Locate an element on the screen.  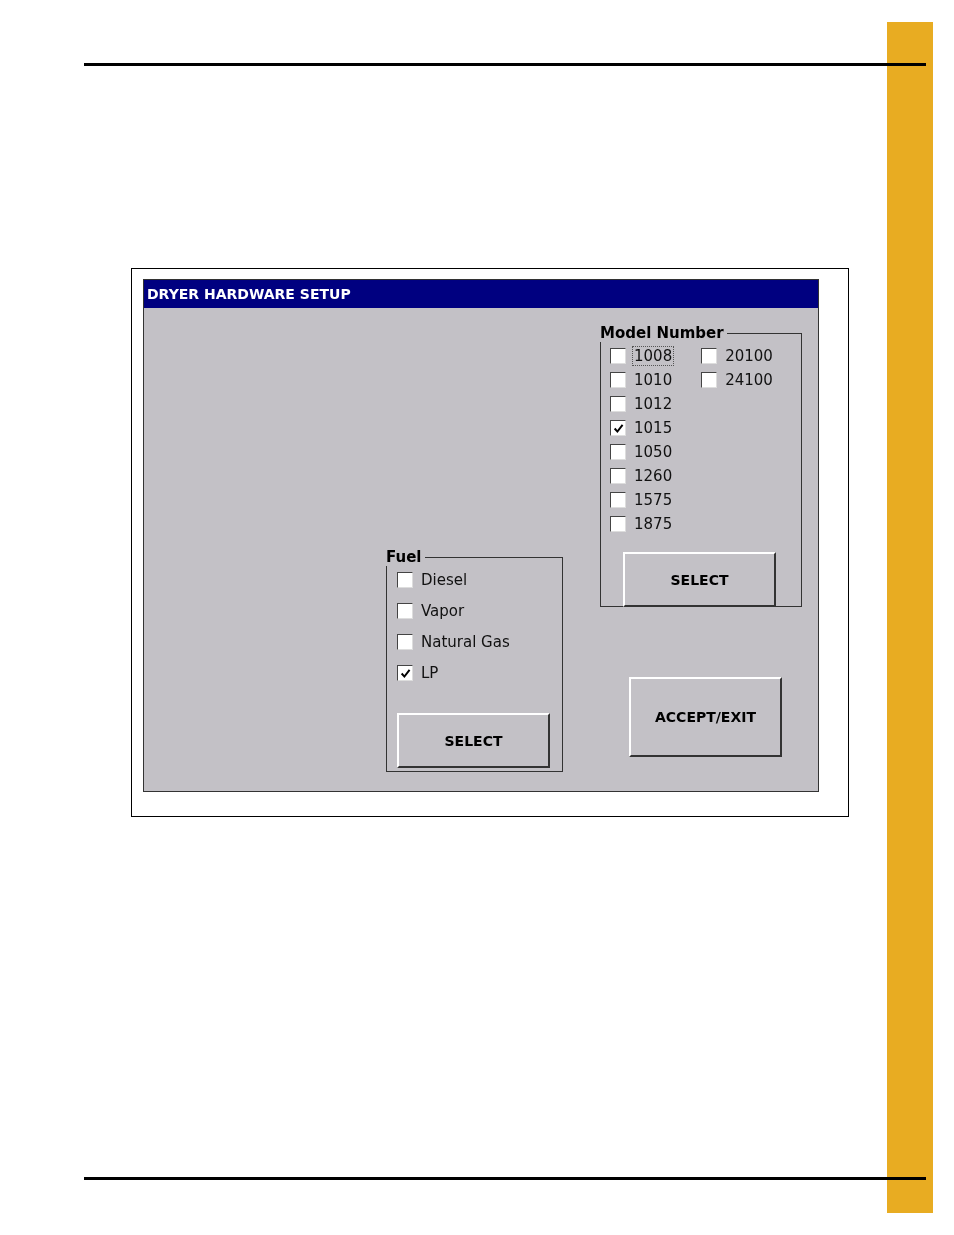
checkbox-label: 1575 is located at coordinates (653, 500).